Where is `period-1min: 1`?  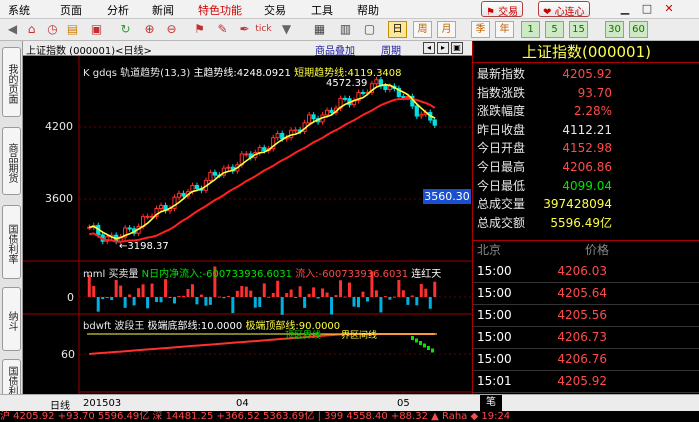
period-1min: 1 is located at coordinates (530, 29).